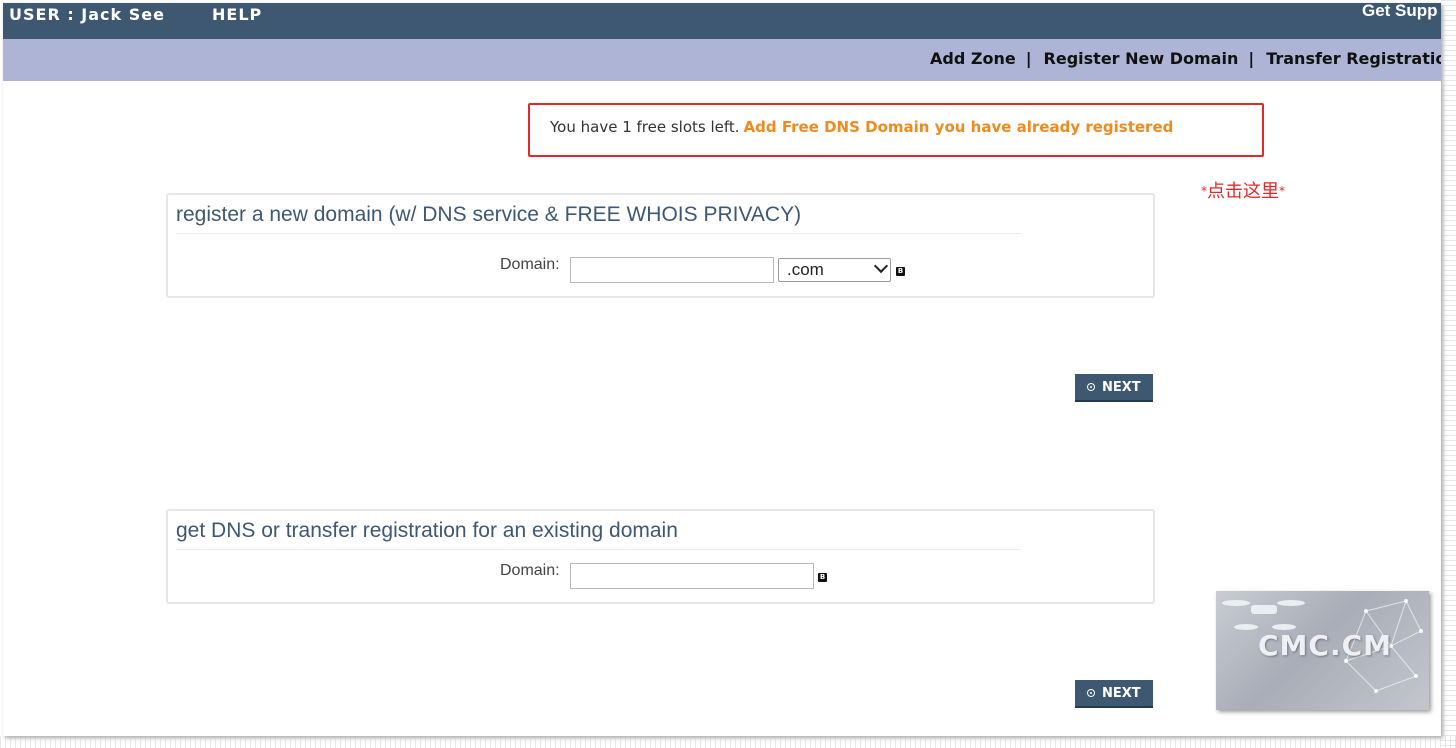 This screenshot has height=748, width=1456. What do you see at coordinates (1353, 58) in the screenshot?
I see `transfer-registration-link: Transfer Registration` at bounding box center [1353, 58].